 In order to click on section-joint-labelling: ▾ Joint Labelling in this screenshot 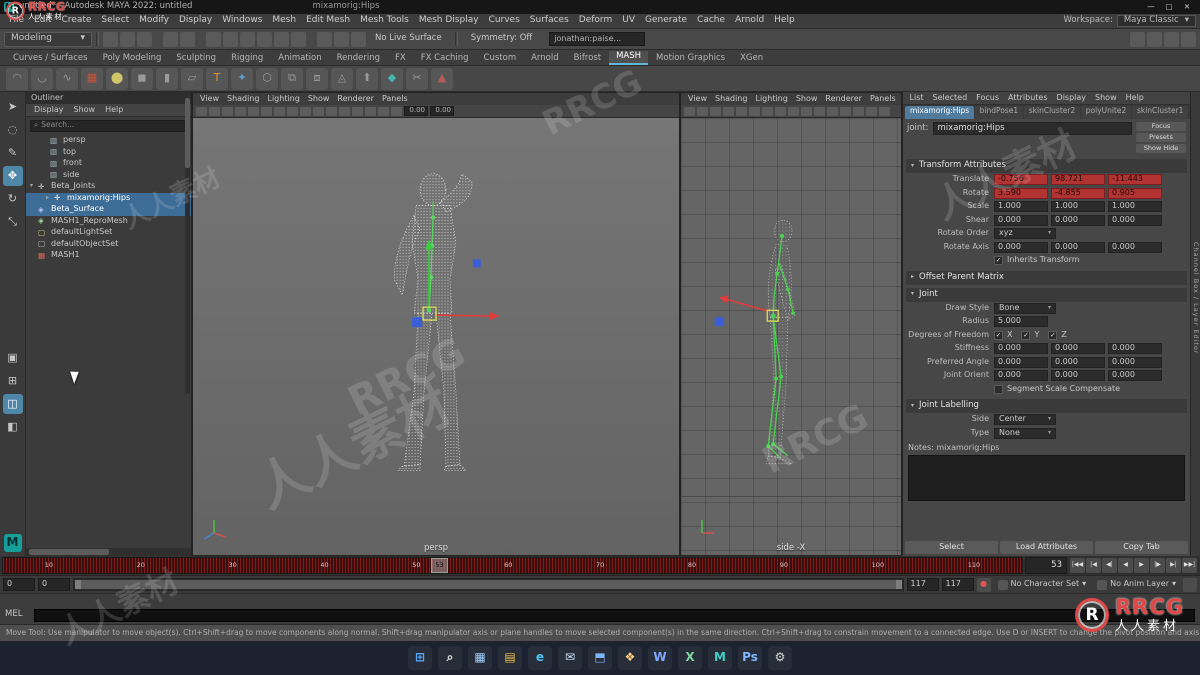, I will do `click(1046, 406)`.